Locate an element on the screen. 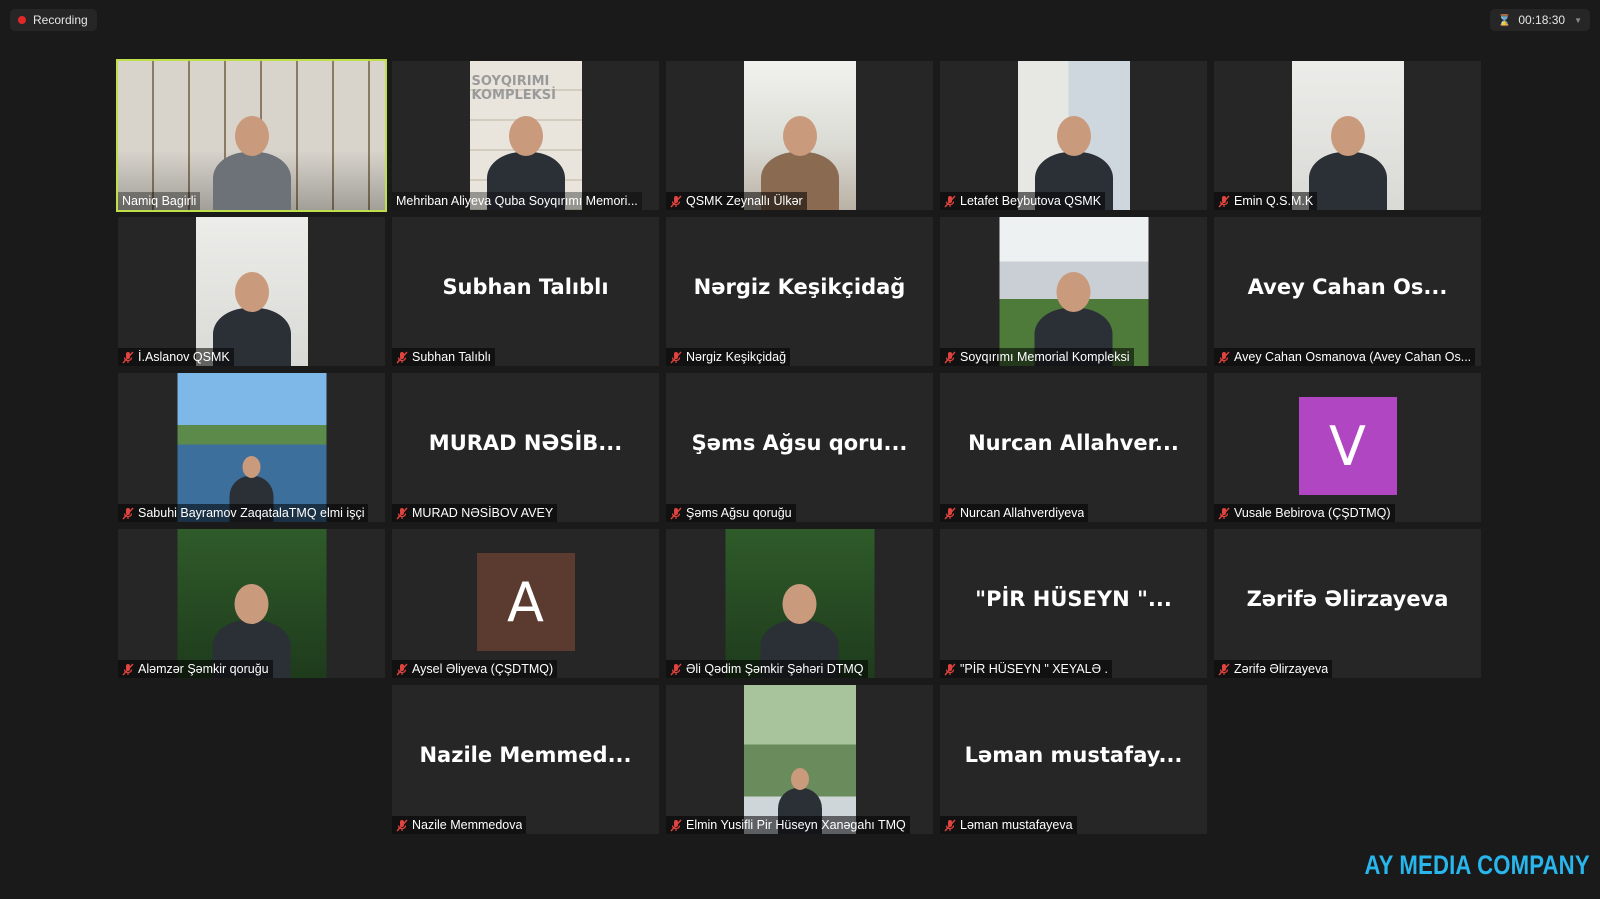 The height and width of the screenshot is (899, 1600). participant-name: Aləmzər Şəmkir qoruğu is located at coordinates (203, 669).